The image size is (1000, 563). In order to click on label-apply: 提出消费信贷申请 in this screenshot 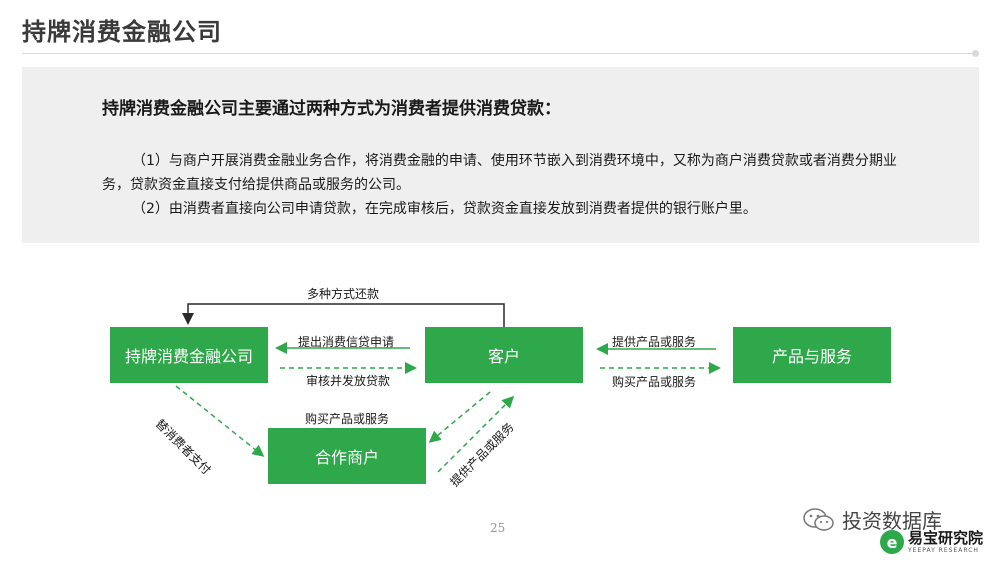, I will do `click(346, 342)`.